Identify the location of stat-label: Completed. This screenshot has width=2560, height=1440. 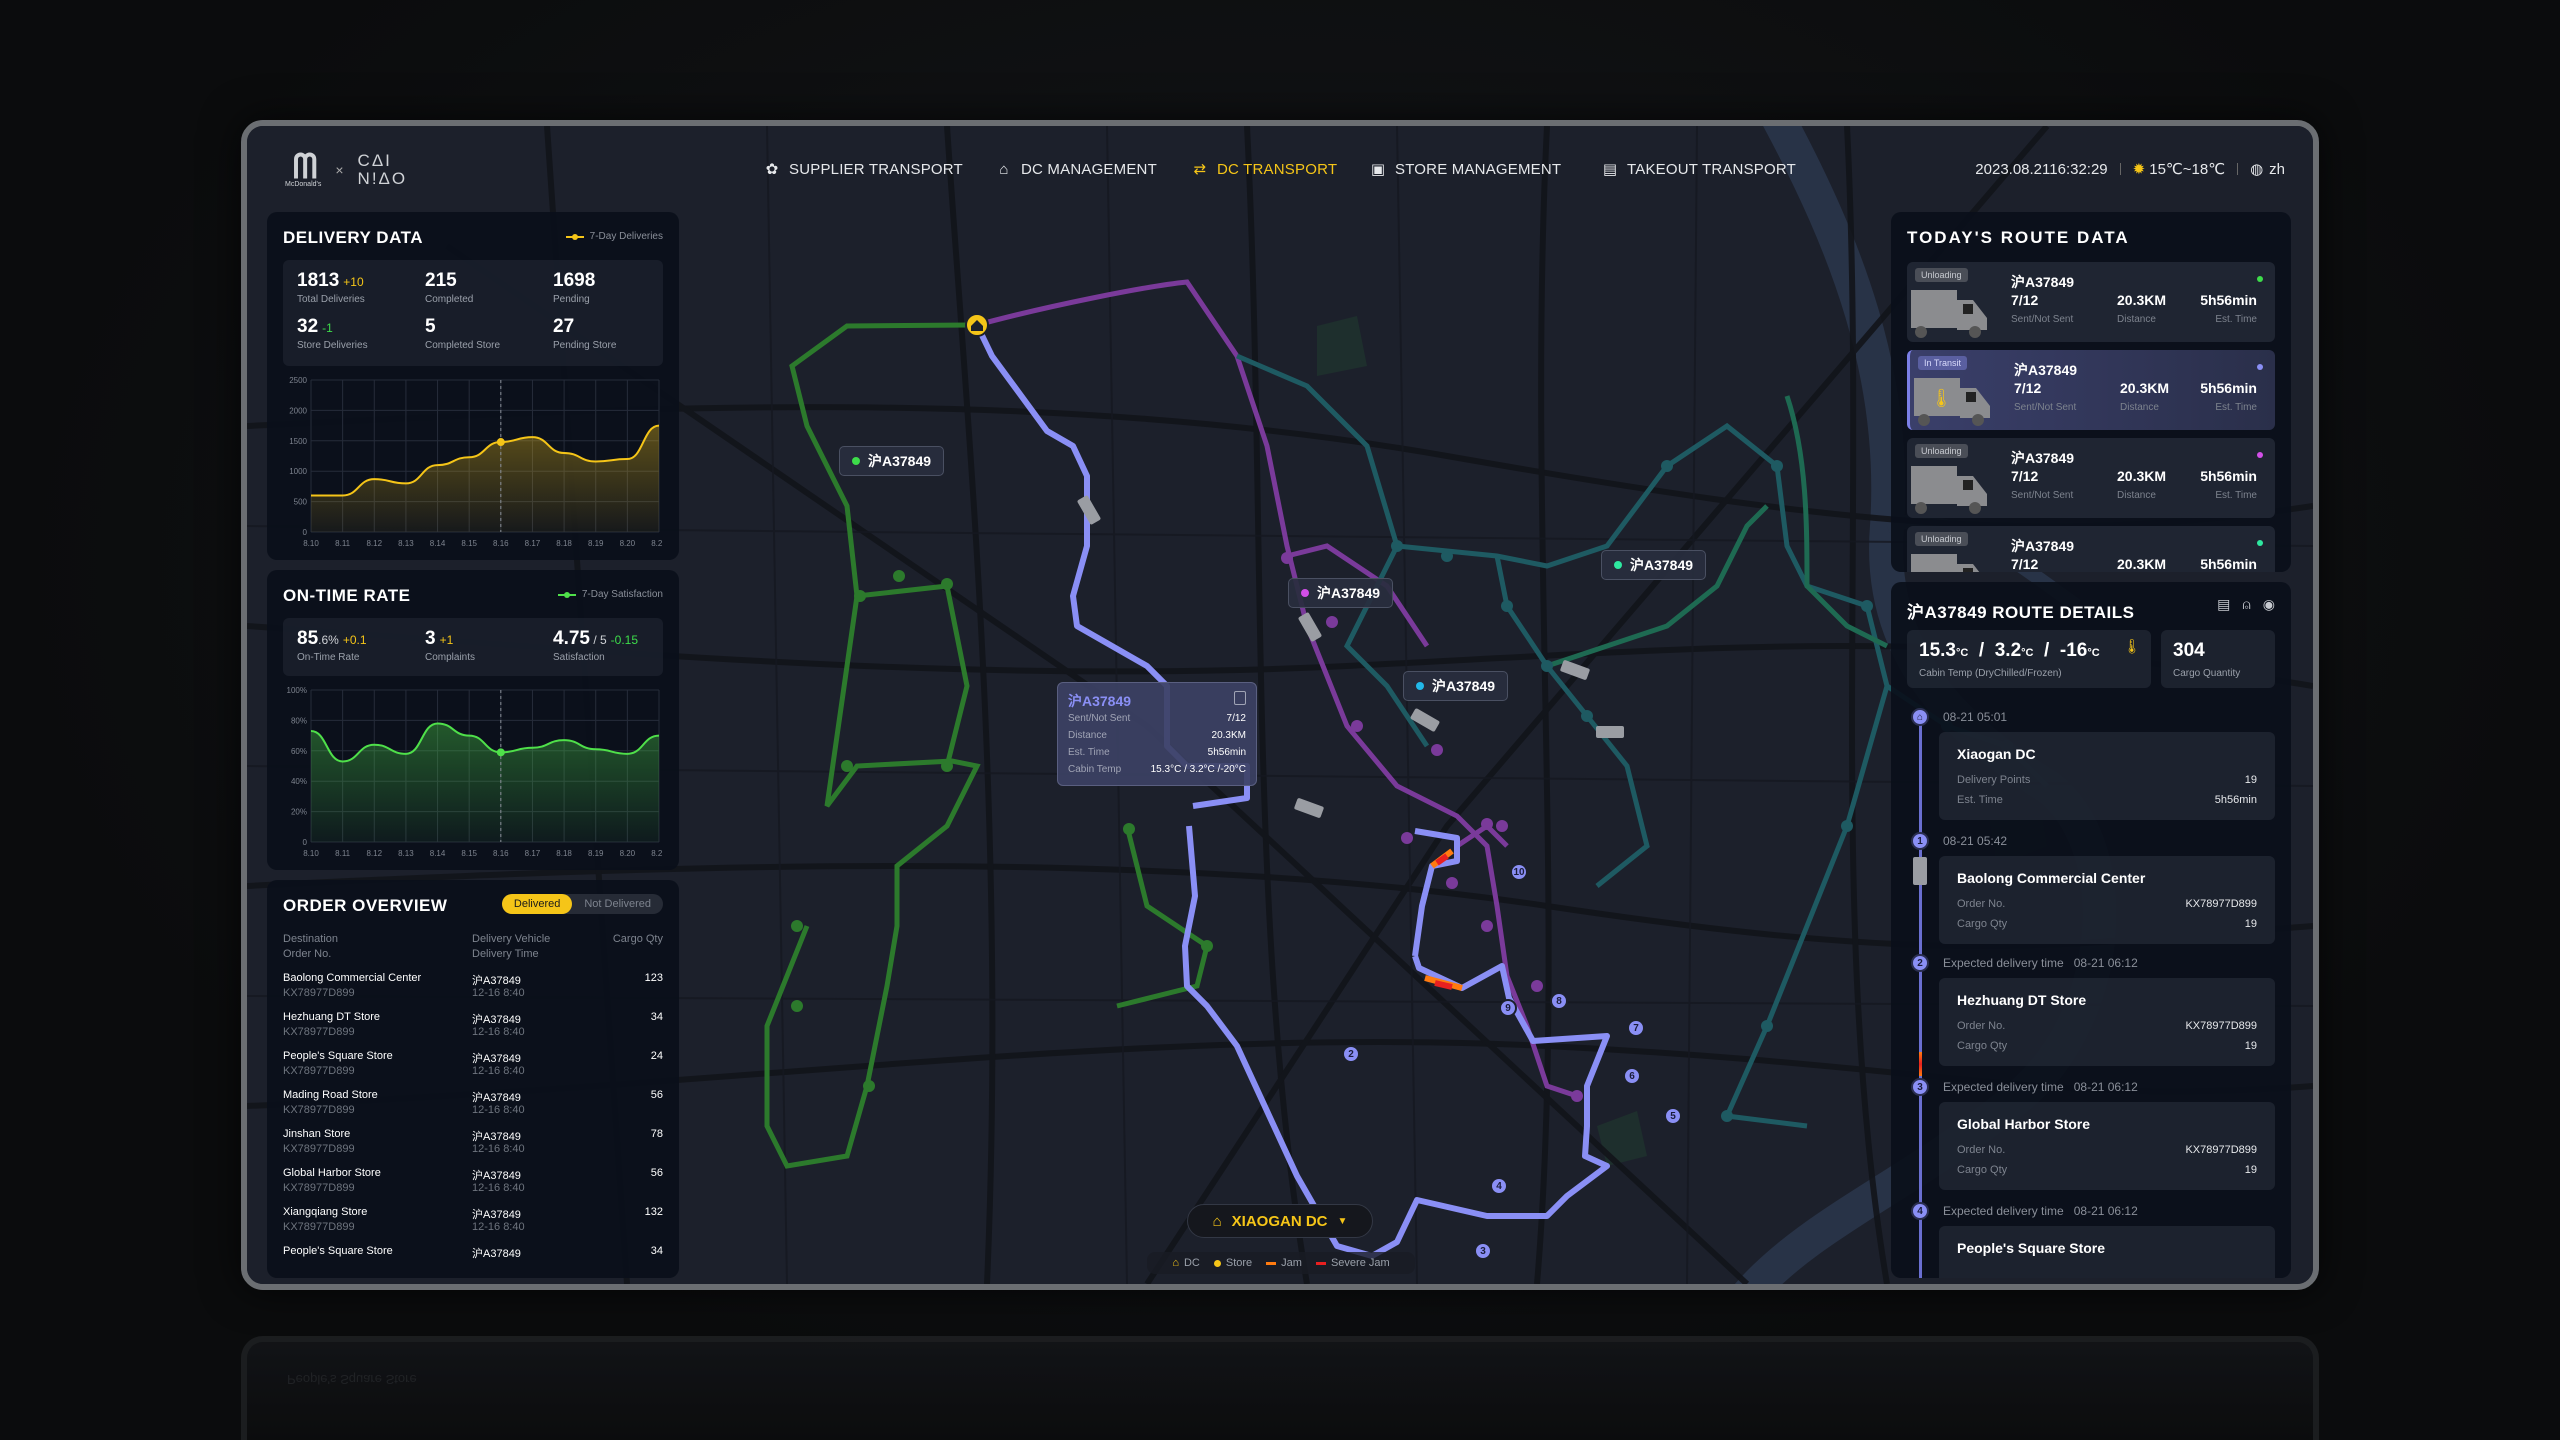
(449, 299).